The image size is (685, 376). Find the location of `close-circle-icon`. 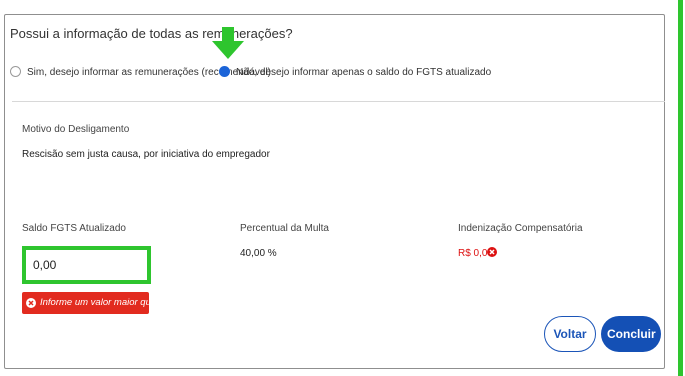

close-circle-icon is located at coordinates (492, 252).